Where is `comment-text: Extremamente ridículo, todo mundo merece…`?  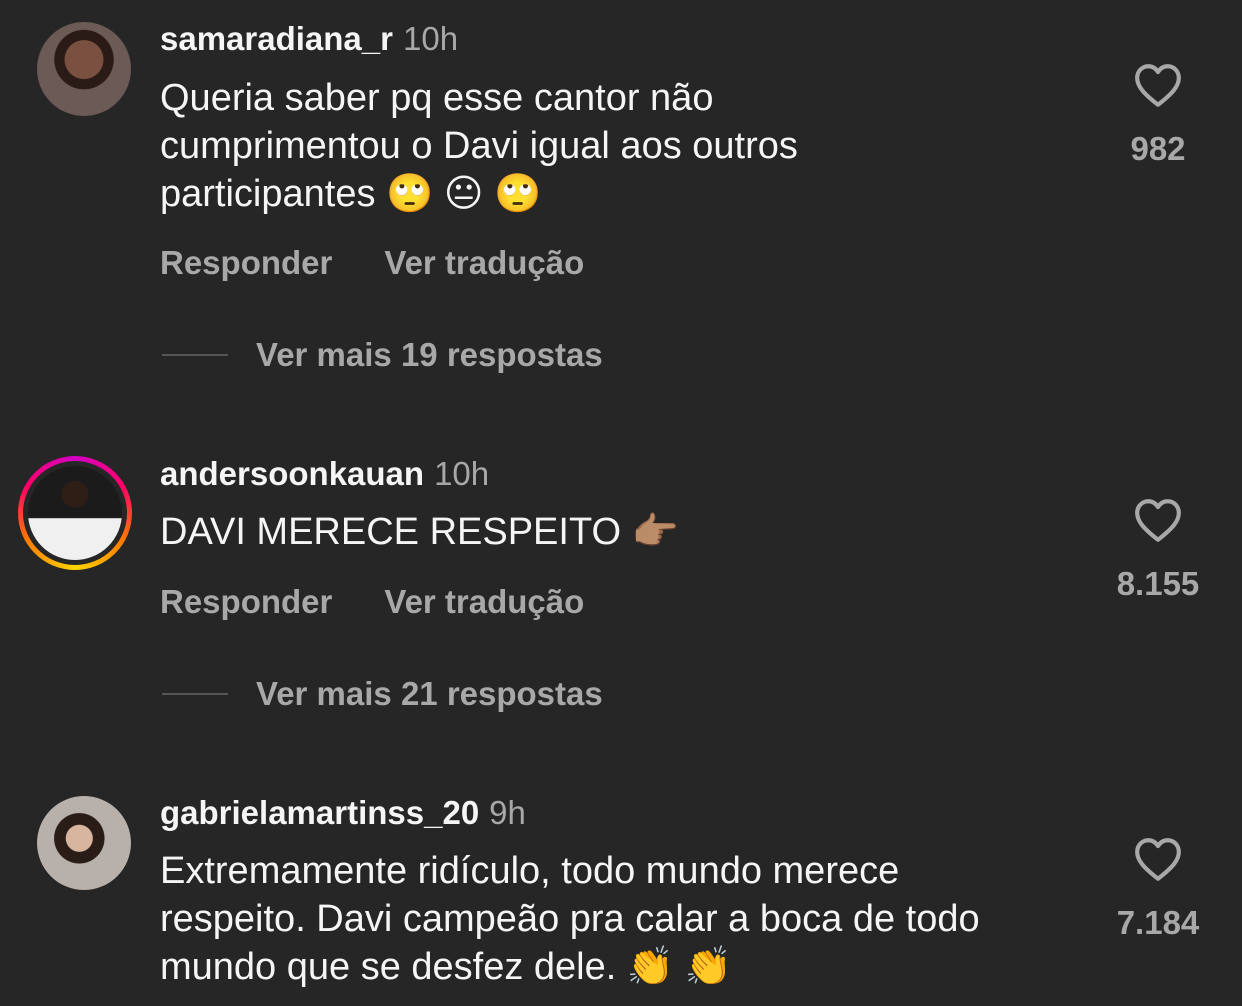
comment-text: Extremamente ridículo, todo mundo merece… is located at coordinates (570, 919).